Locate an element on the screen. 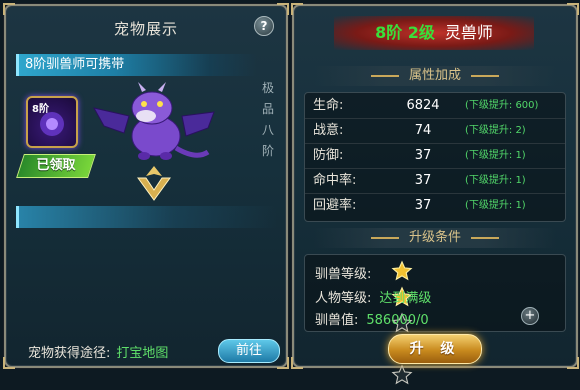 The height and width of the screenshot is (390, 580). stat-name: 命中率: is located at coordinates (335, 180).